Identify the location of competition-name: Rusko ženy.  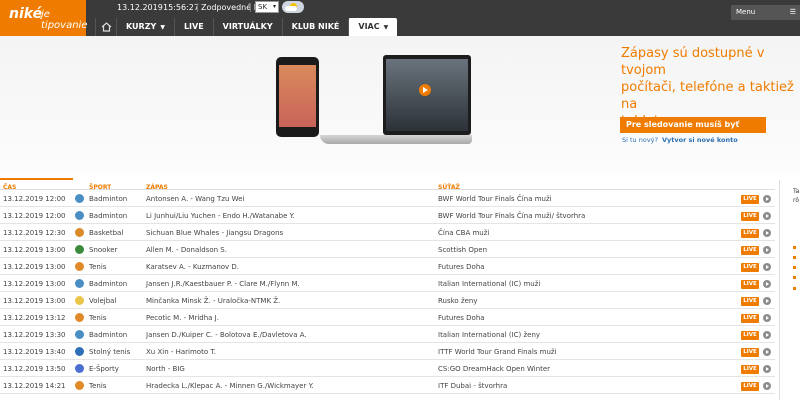
(458, 301).